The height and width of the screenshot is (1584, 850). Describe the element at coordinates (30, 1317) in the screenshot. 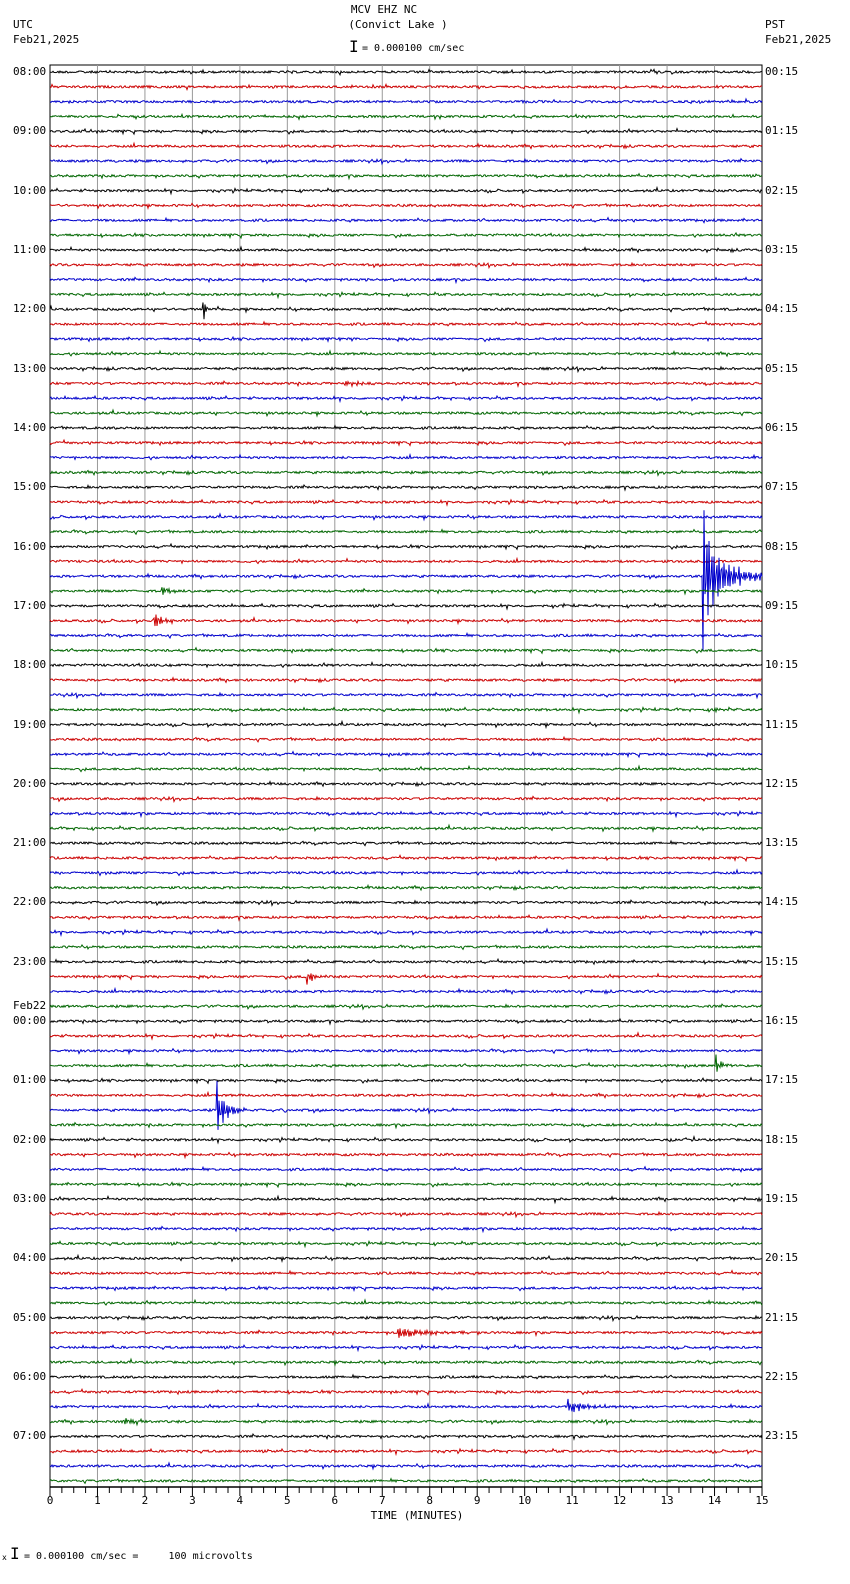

I see `utc-hour-label: 05:00` at that location.